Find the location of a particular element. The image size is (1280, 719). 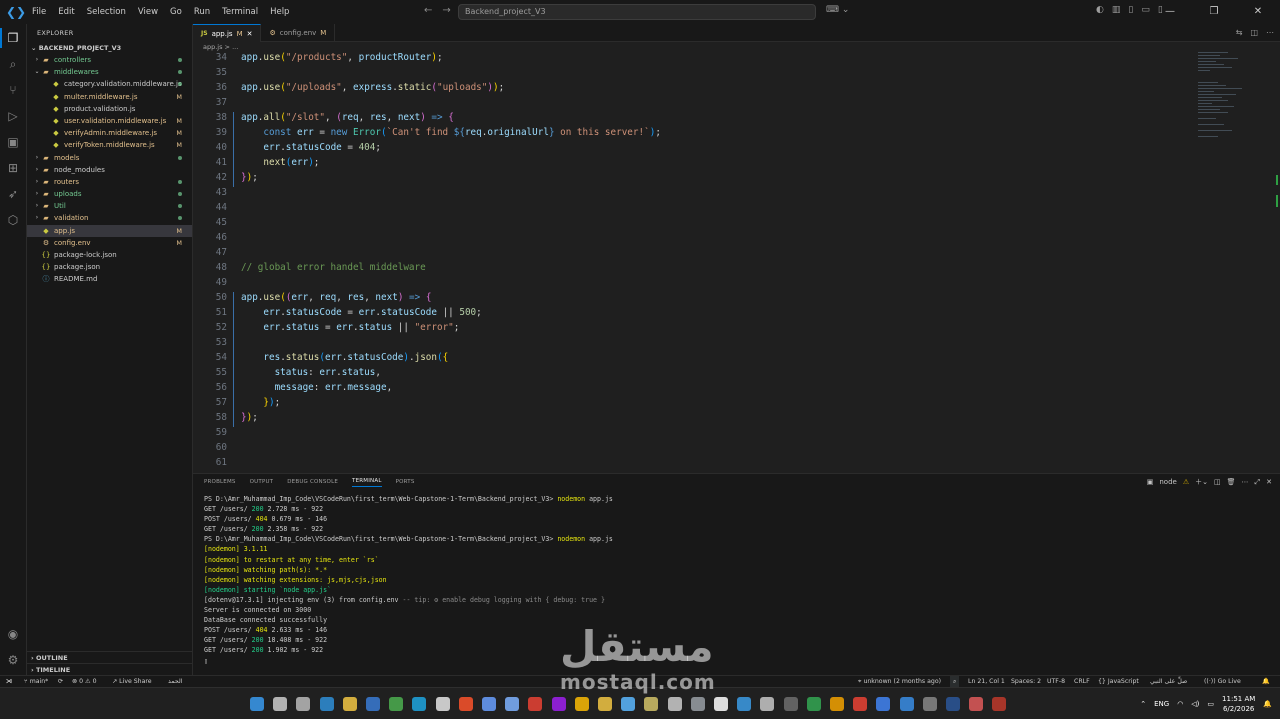

panel-tab-output: OUTPUT is located at coordinates (262, 482).